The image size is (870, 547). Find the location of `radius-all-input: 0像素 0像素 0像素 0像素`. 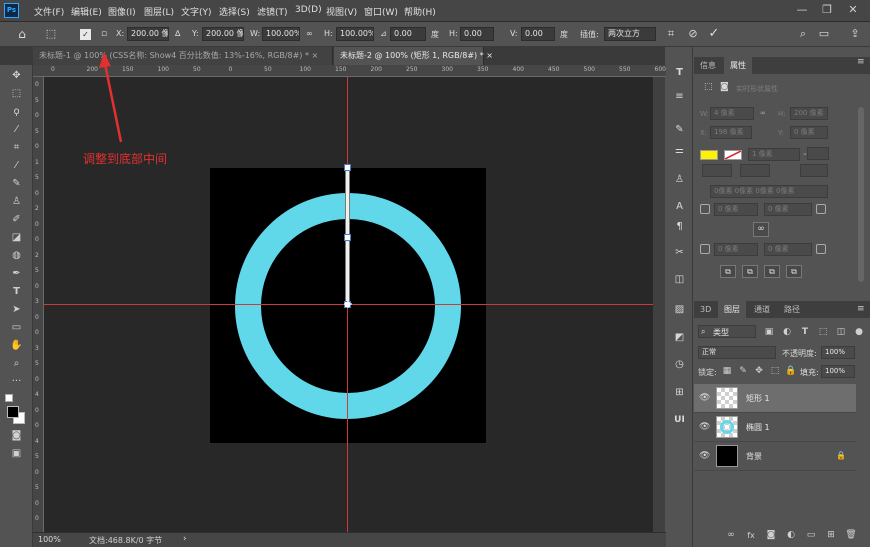

radius-all-input: 0像素 0像素 0像素 0像素 is located at coordinates (769, 191).